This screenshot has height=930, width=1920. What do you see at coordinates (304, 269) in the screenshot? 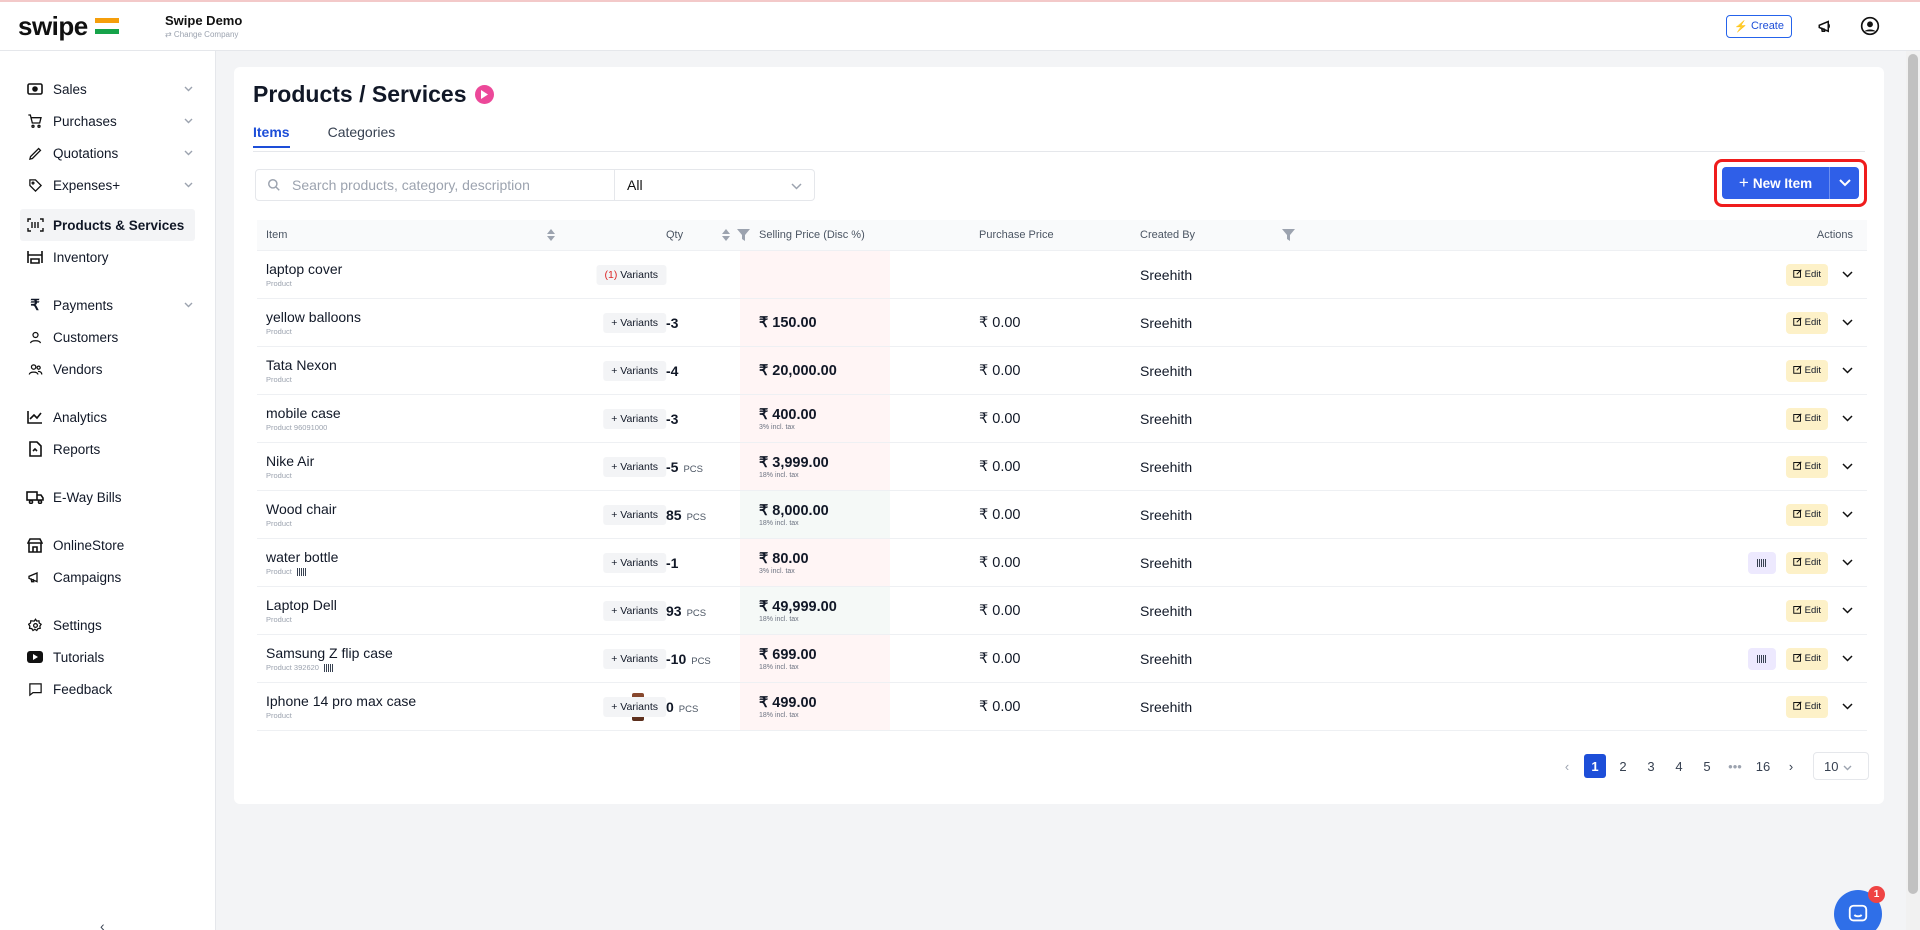
I see `item-name: laptop cover` at bounding box center [304, 269].